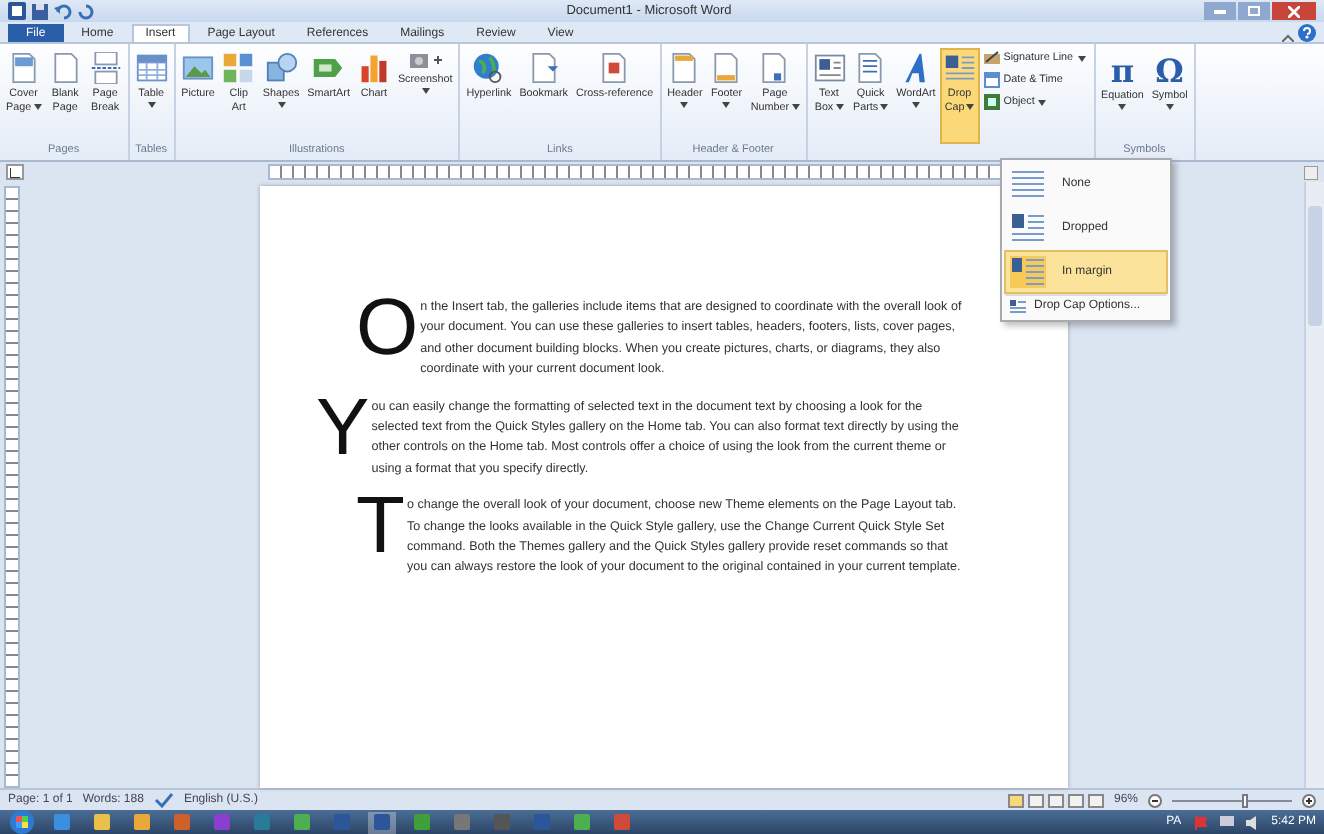 Image resolution: width=1324 pixels, height=834 pixels. Describe the element at coordinates (86, 11) in the screenshot. I see `redo-icon` at that location.